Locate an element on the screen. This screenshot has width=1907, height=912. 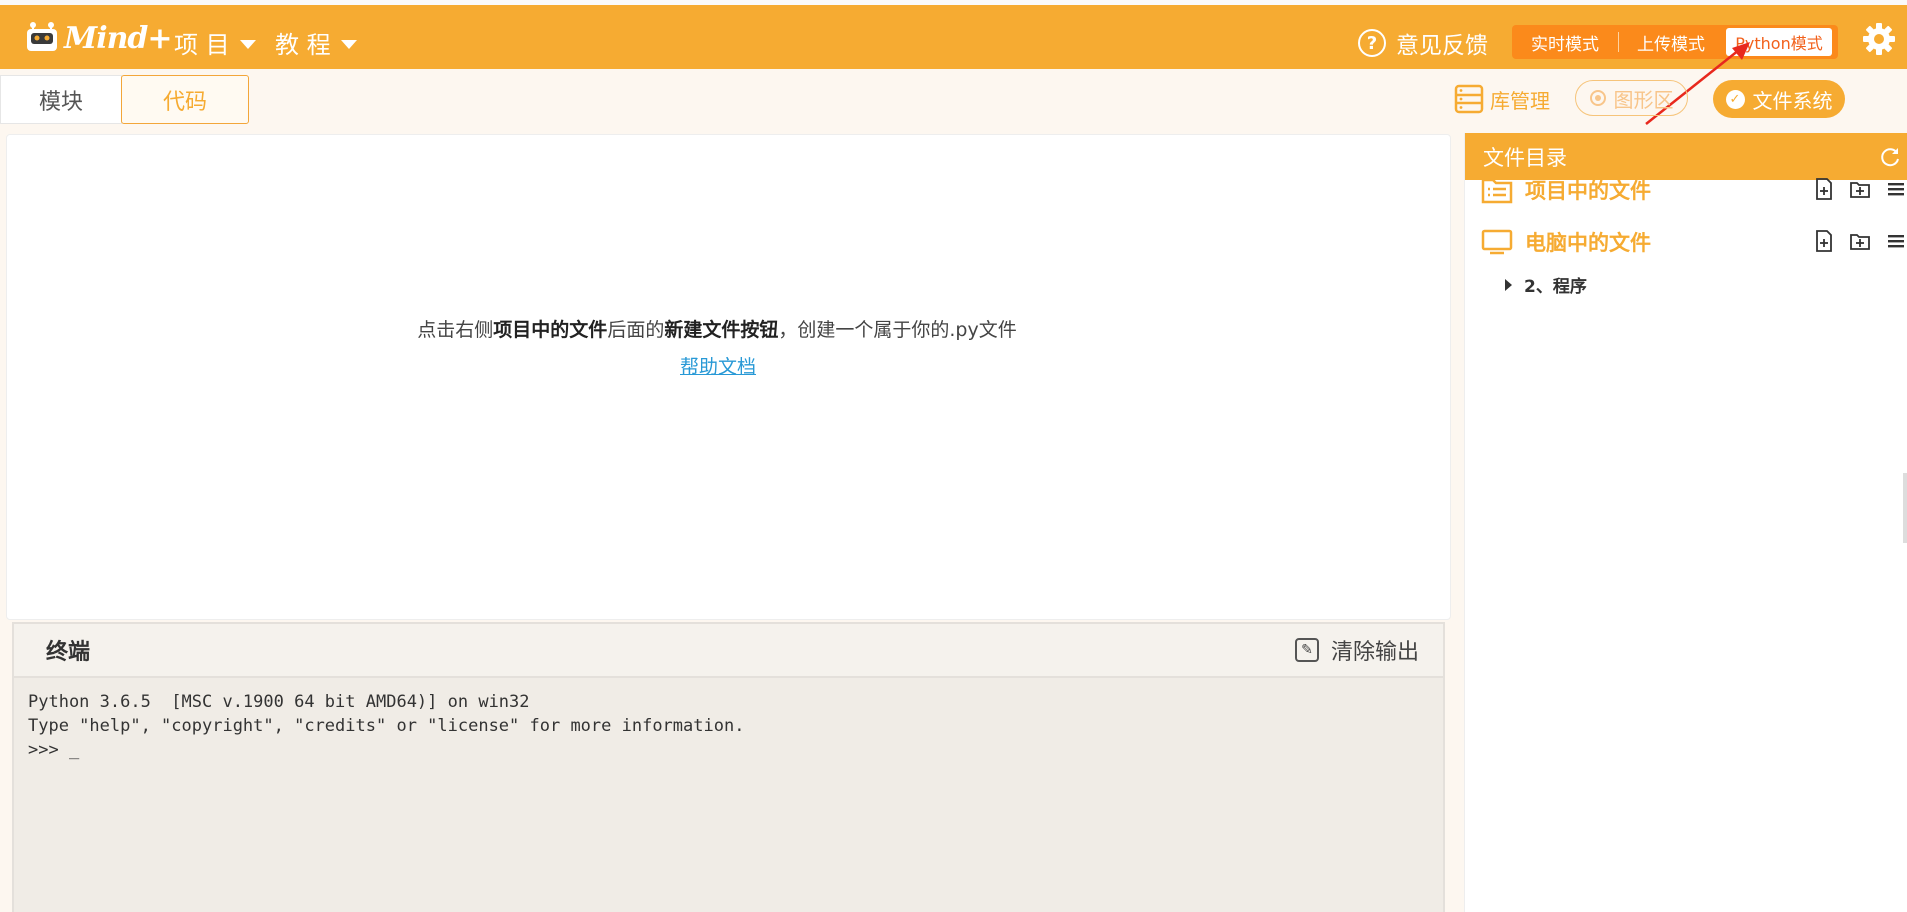
feedback-button: ? 意见反馈 is located at coordinates (1423, 43).